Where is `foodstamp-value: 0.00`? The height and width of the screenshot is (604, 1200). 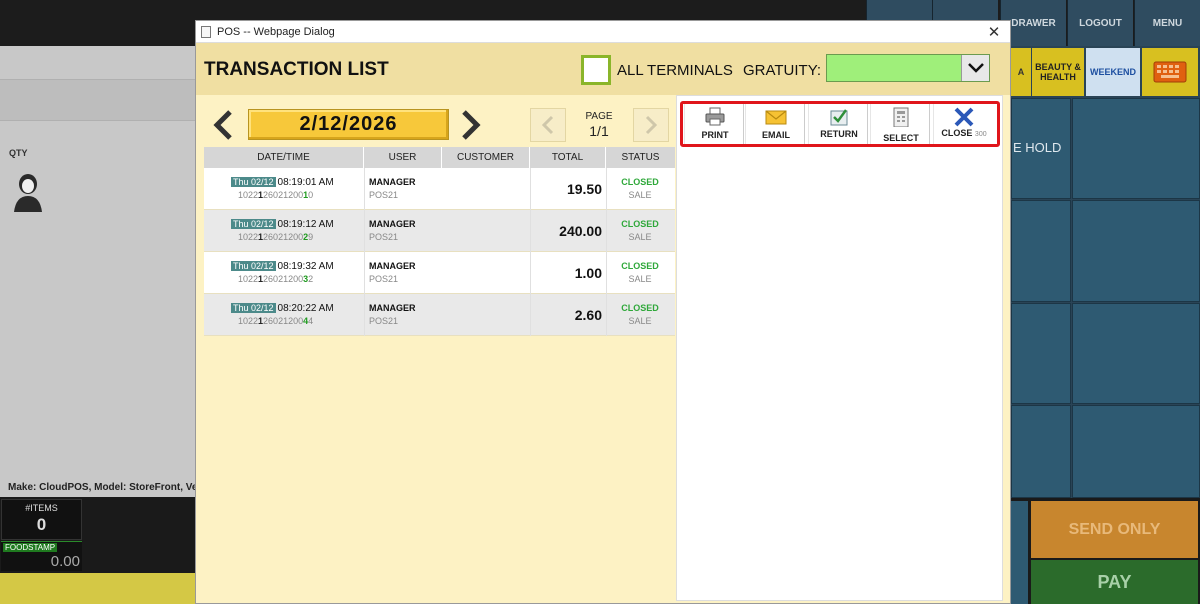
foodstamp-value: 0.00 is located at coordinates (65, 561).